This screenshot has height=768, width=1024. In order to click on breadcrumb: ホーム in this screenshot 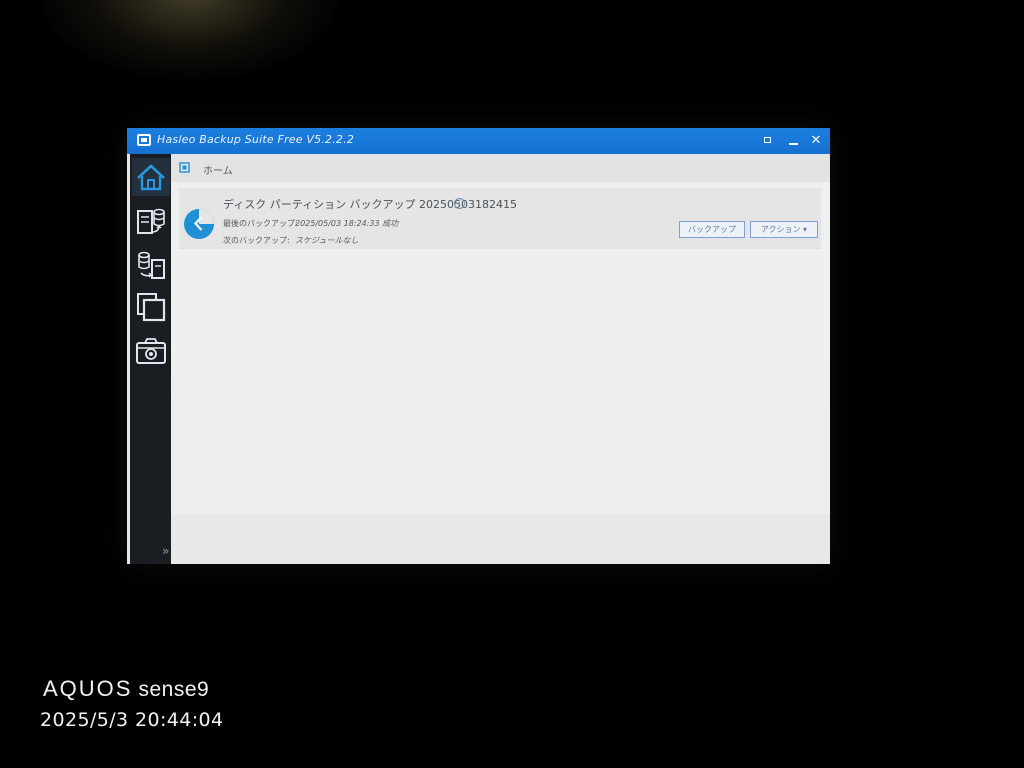, I will do `click(500, 168)`.